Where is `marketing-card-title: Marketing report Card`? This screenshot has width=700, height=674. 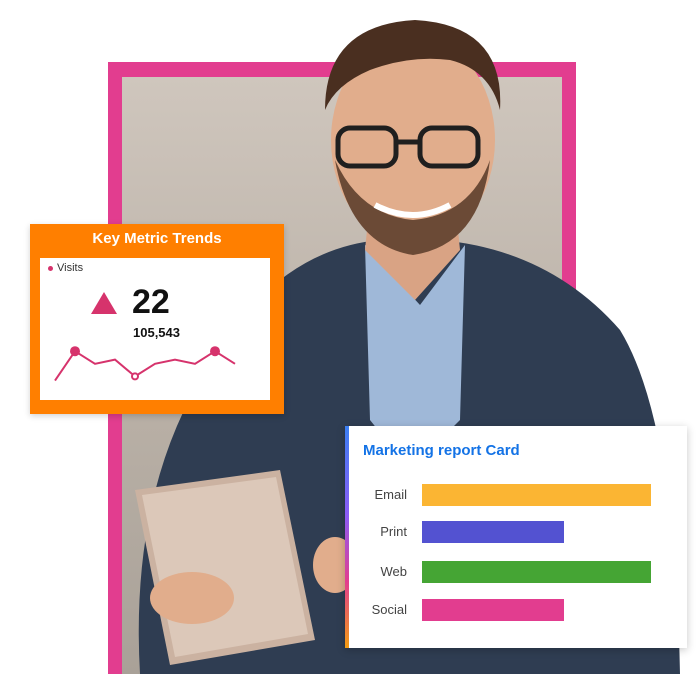 marketing-card-title: Marketing report Card is located at coordinates (441, 450).